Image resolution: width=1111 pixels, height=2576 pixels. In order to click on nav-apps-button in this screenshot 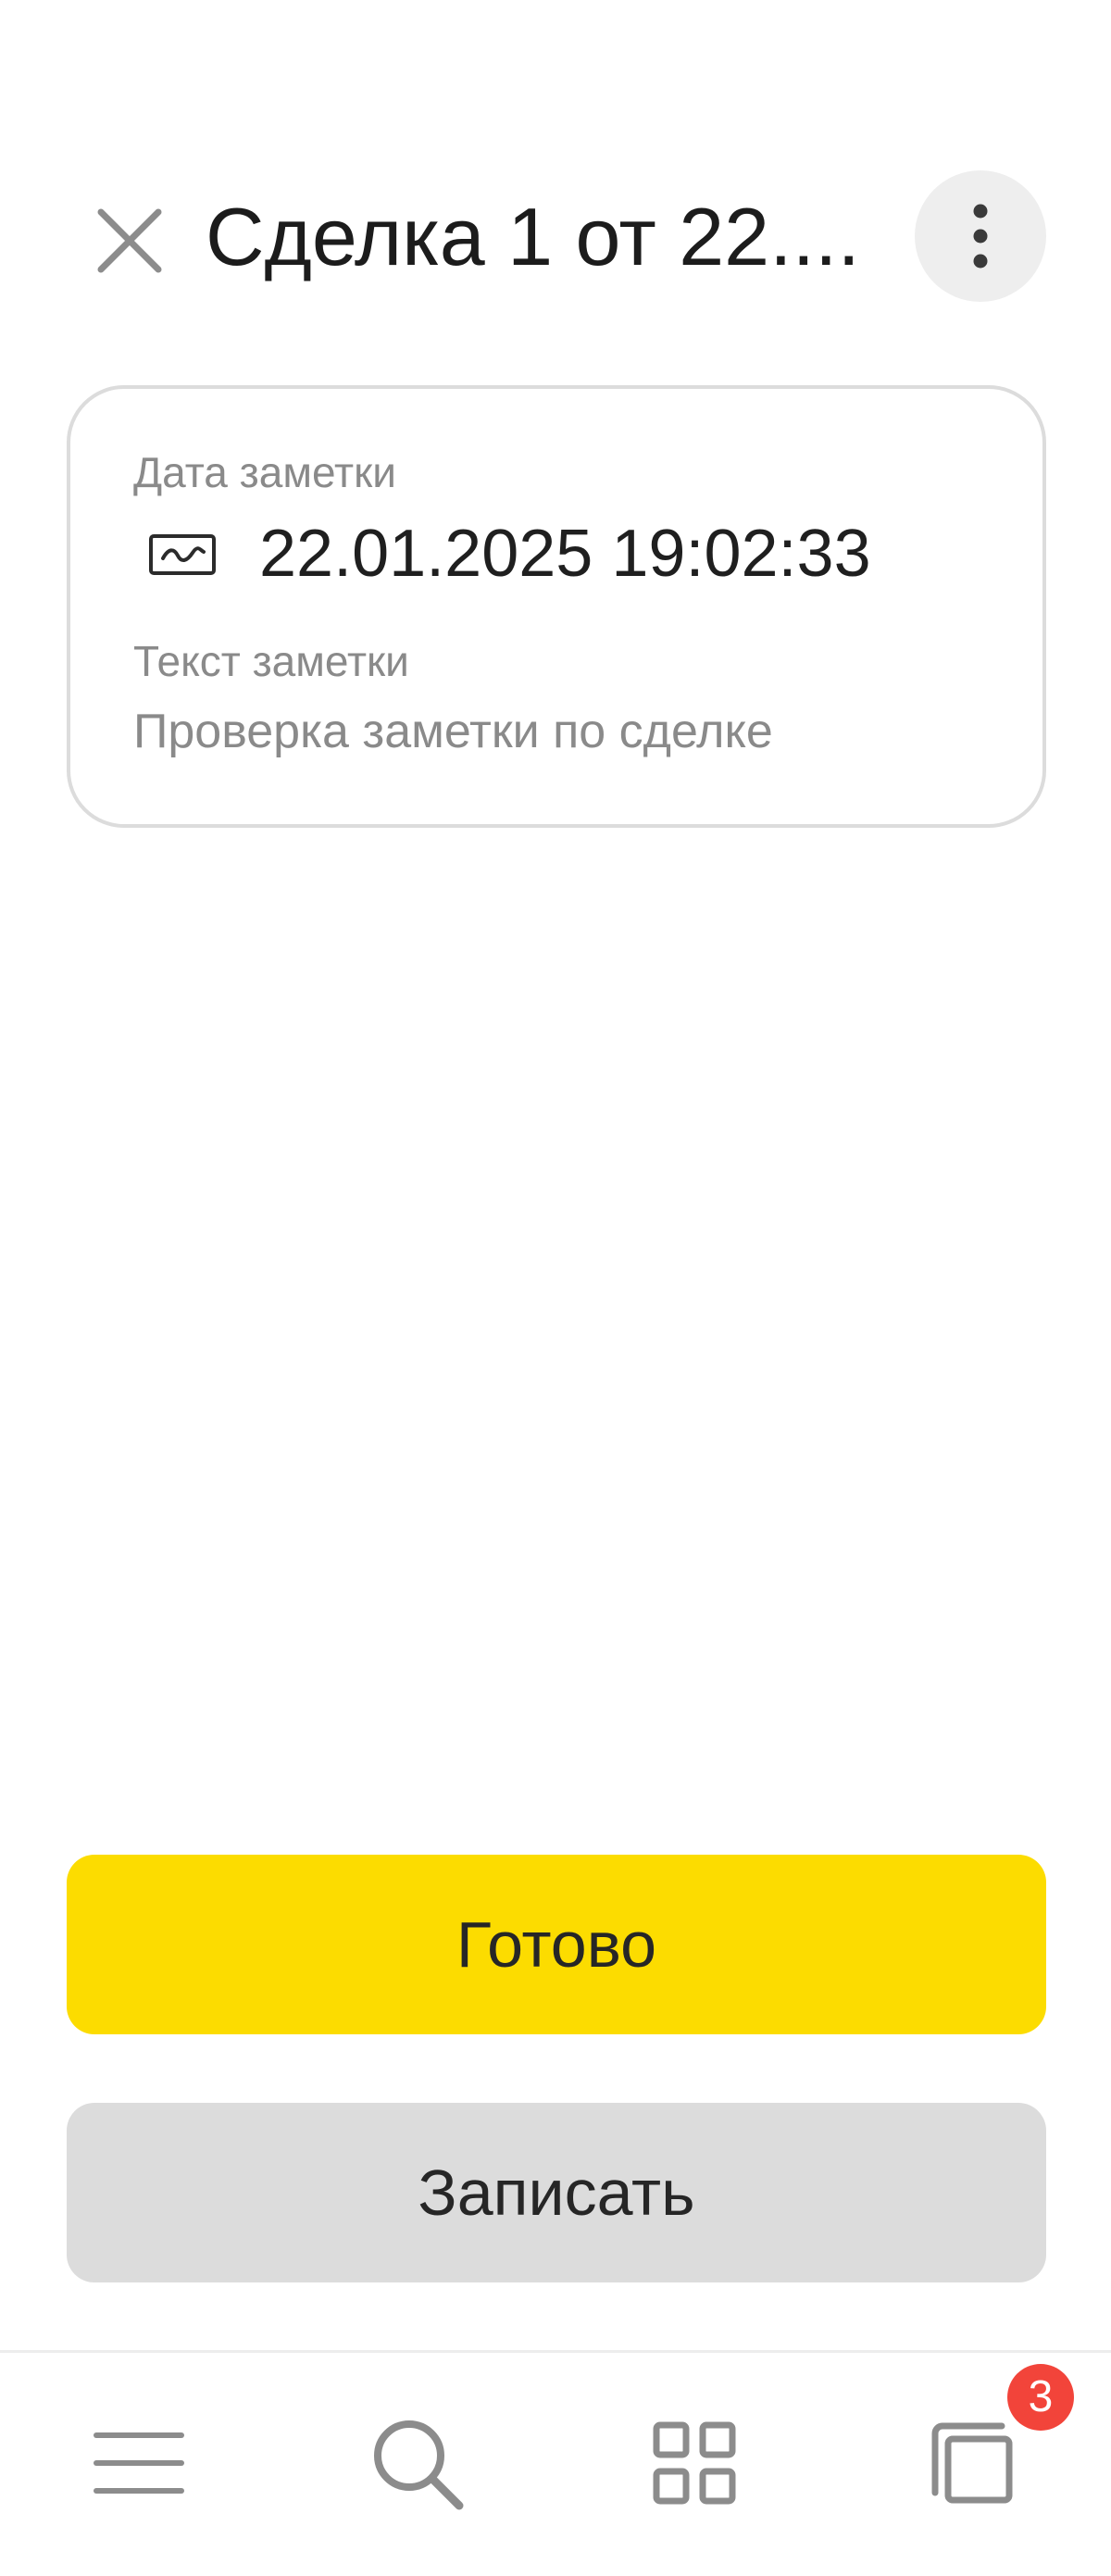, I will do `click(694, 2463)`.